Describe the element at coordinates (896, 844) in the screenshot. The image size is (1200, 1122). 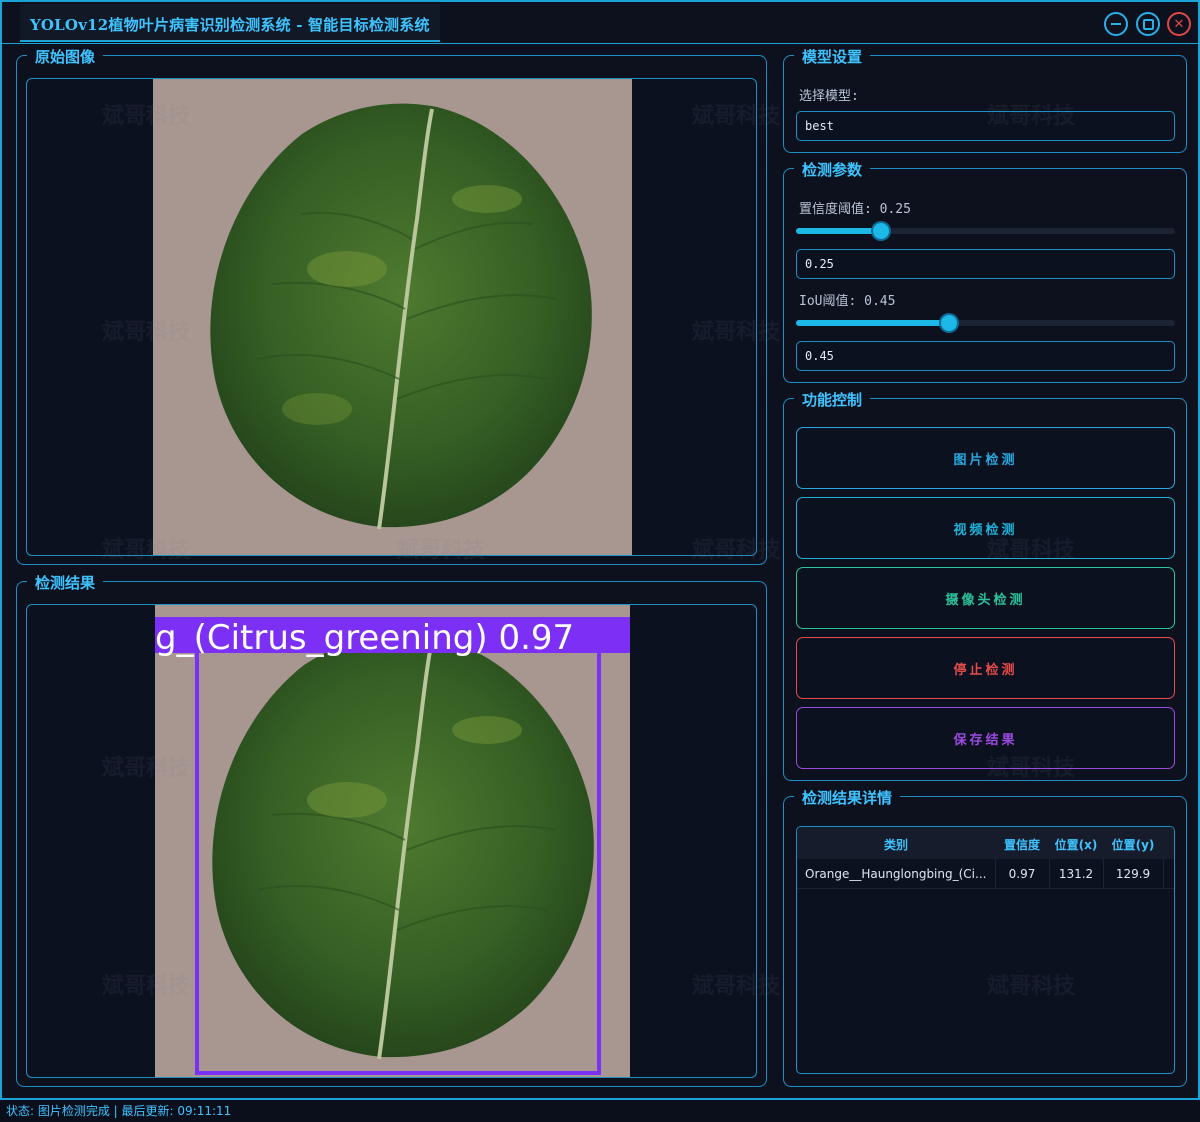
I see `column-header-class: 类别` at that location.